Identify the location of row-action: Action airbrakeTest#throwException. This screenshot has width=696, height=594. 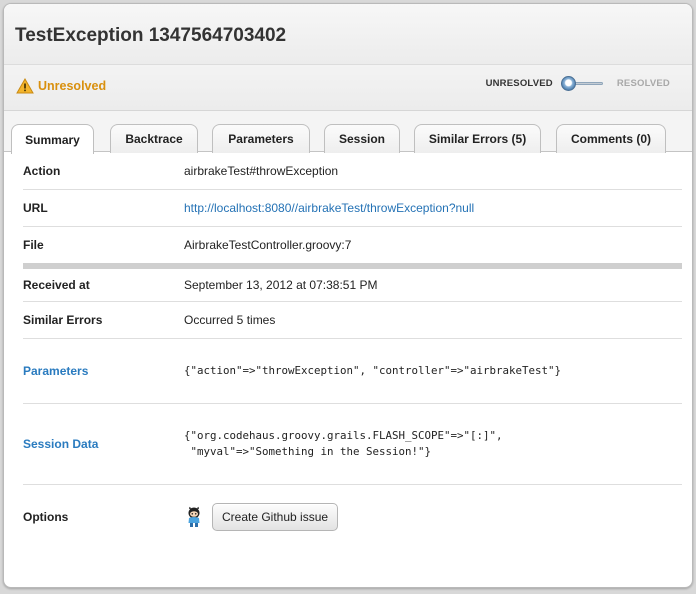
(352, 171).